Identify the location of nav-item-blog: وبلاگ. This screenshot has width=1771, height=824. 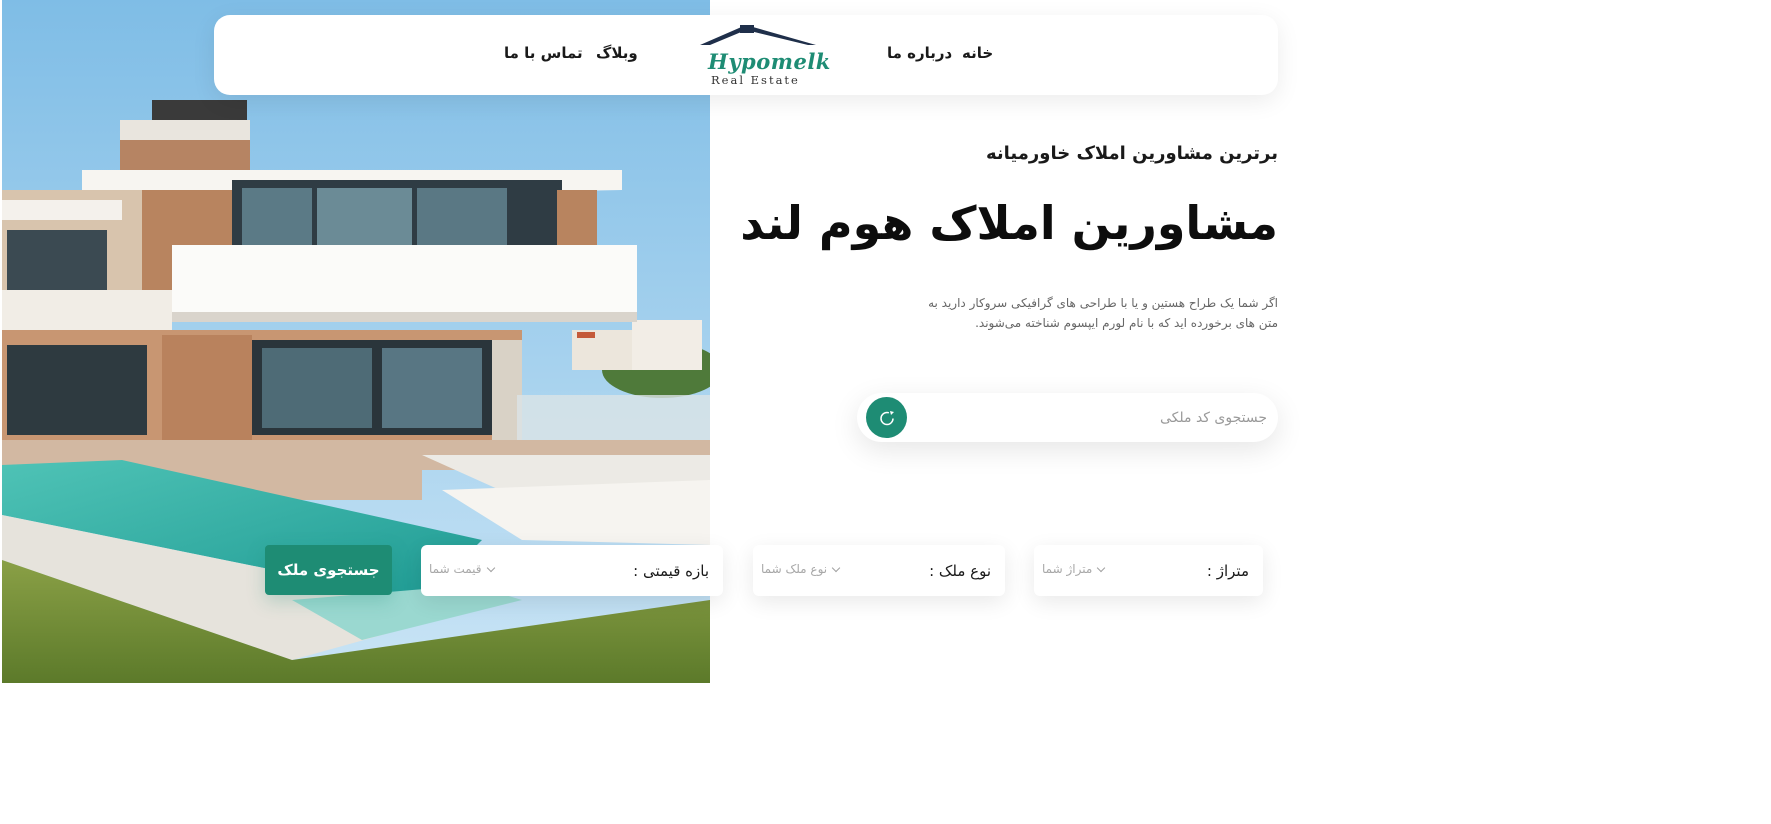
(617, 53).